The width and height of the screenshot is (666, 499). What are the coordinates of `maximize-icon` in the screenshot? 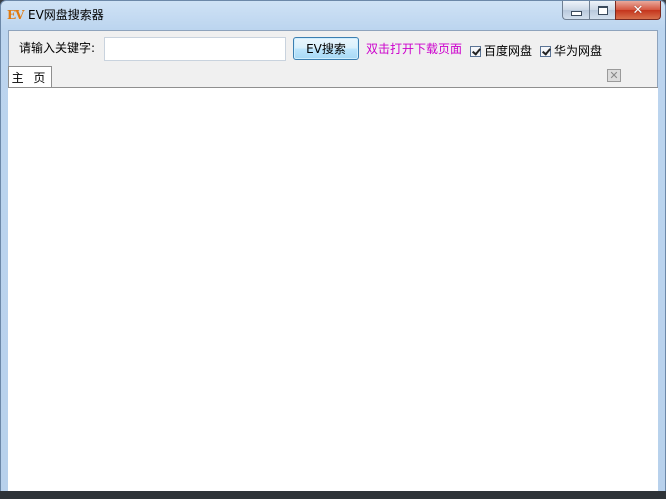 It's located at (602, 10).